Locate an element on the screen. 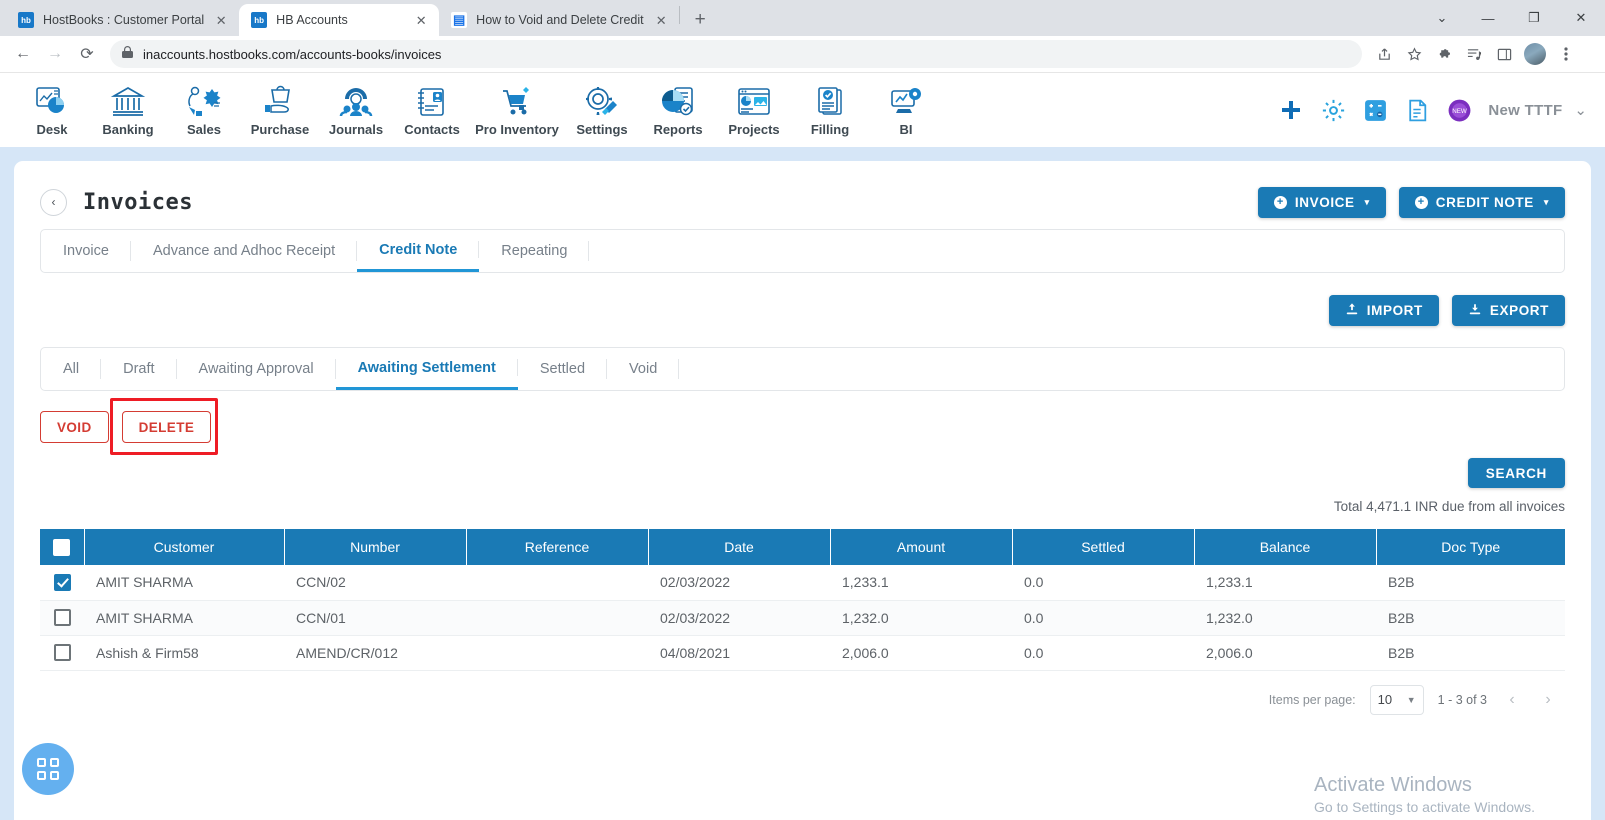  column-settled: Settled is located at coordinates (1103, 547).